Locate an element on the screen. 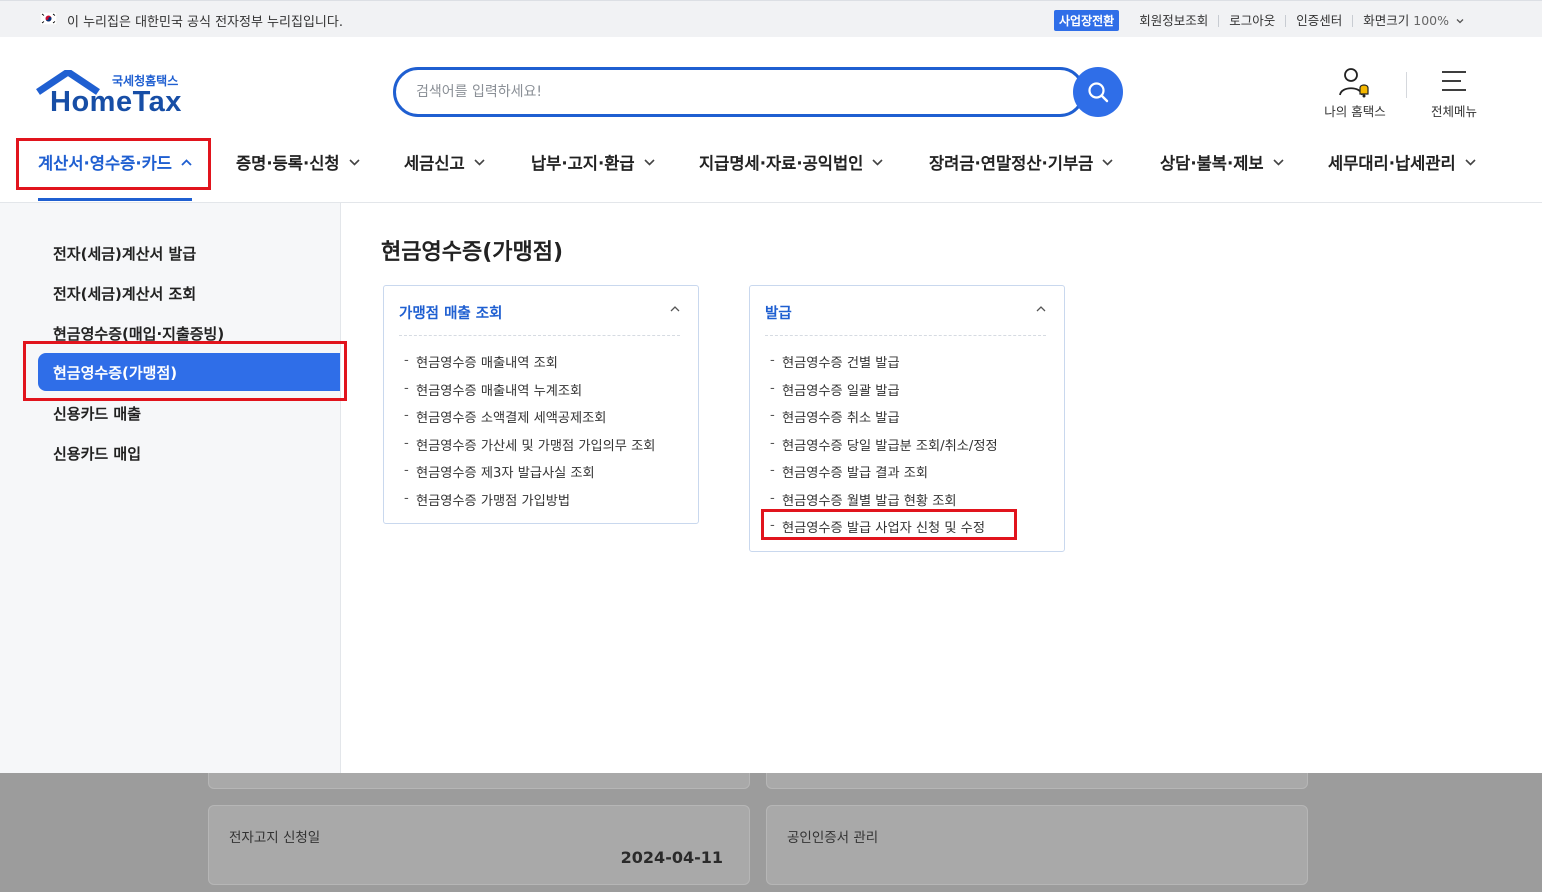 The width and height of the screenshot is (1542, 892). menu-link-third-party-issue: 현금영수증 제3자 발급사실 조회 is located at coordinates (550, 472).